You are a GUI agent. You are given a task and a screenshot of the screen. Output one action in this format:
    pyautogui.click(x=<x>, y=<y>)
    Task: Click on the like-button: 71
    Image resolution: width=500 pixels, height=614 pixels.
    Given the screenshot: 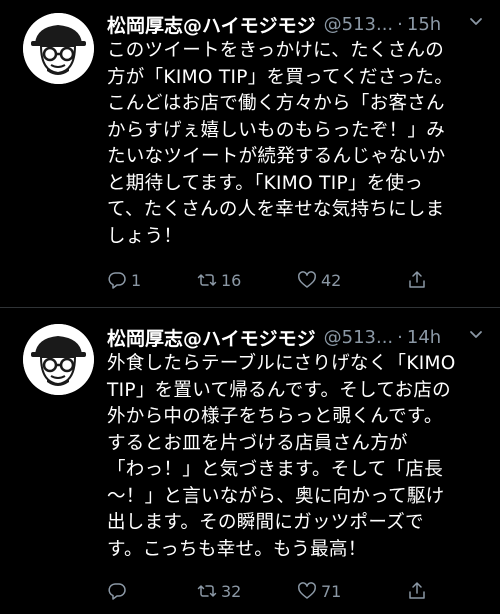 What is the action you would take?
    pyautogui.click(x=352, y=591)
    